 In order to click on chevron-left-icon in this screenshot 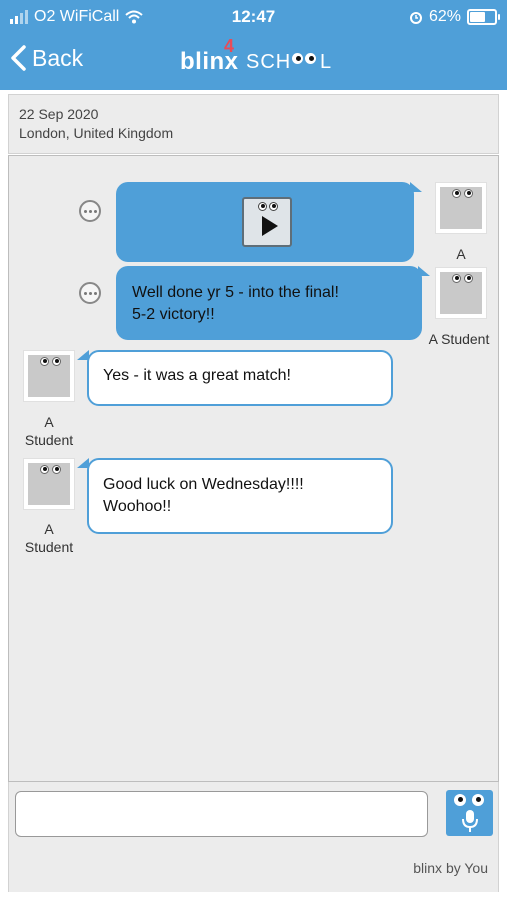, I will do `click(18, 58)`.